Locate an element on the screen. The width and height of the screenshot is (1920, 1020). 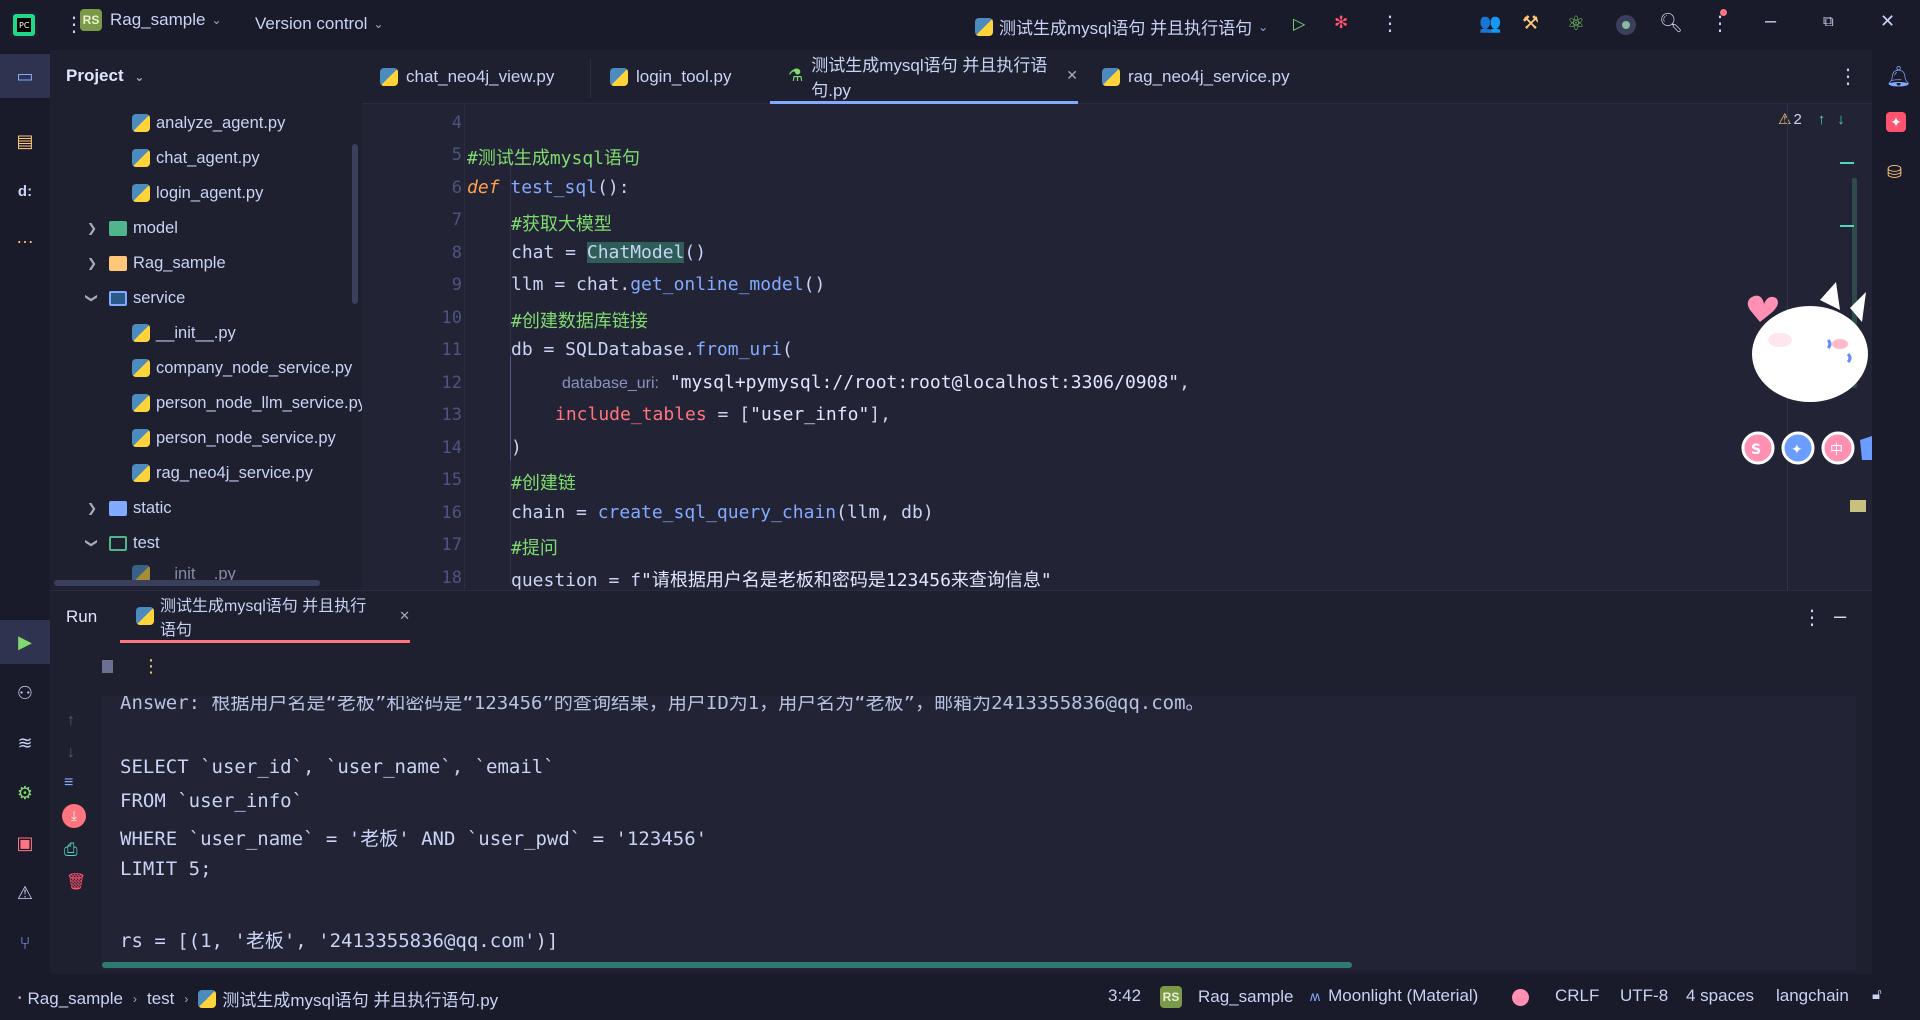
settings-menu-icon: ⋮ is located at coordinates (1720, 22).